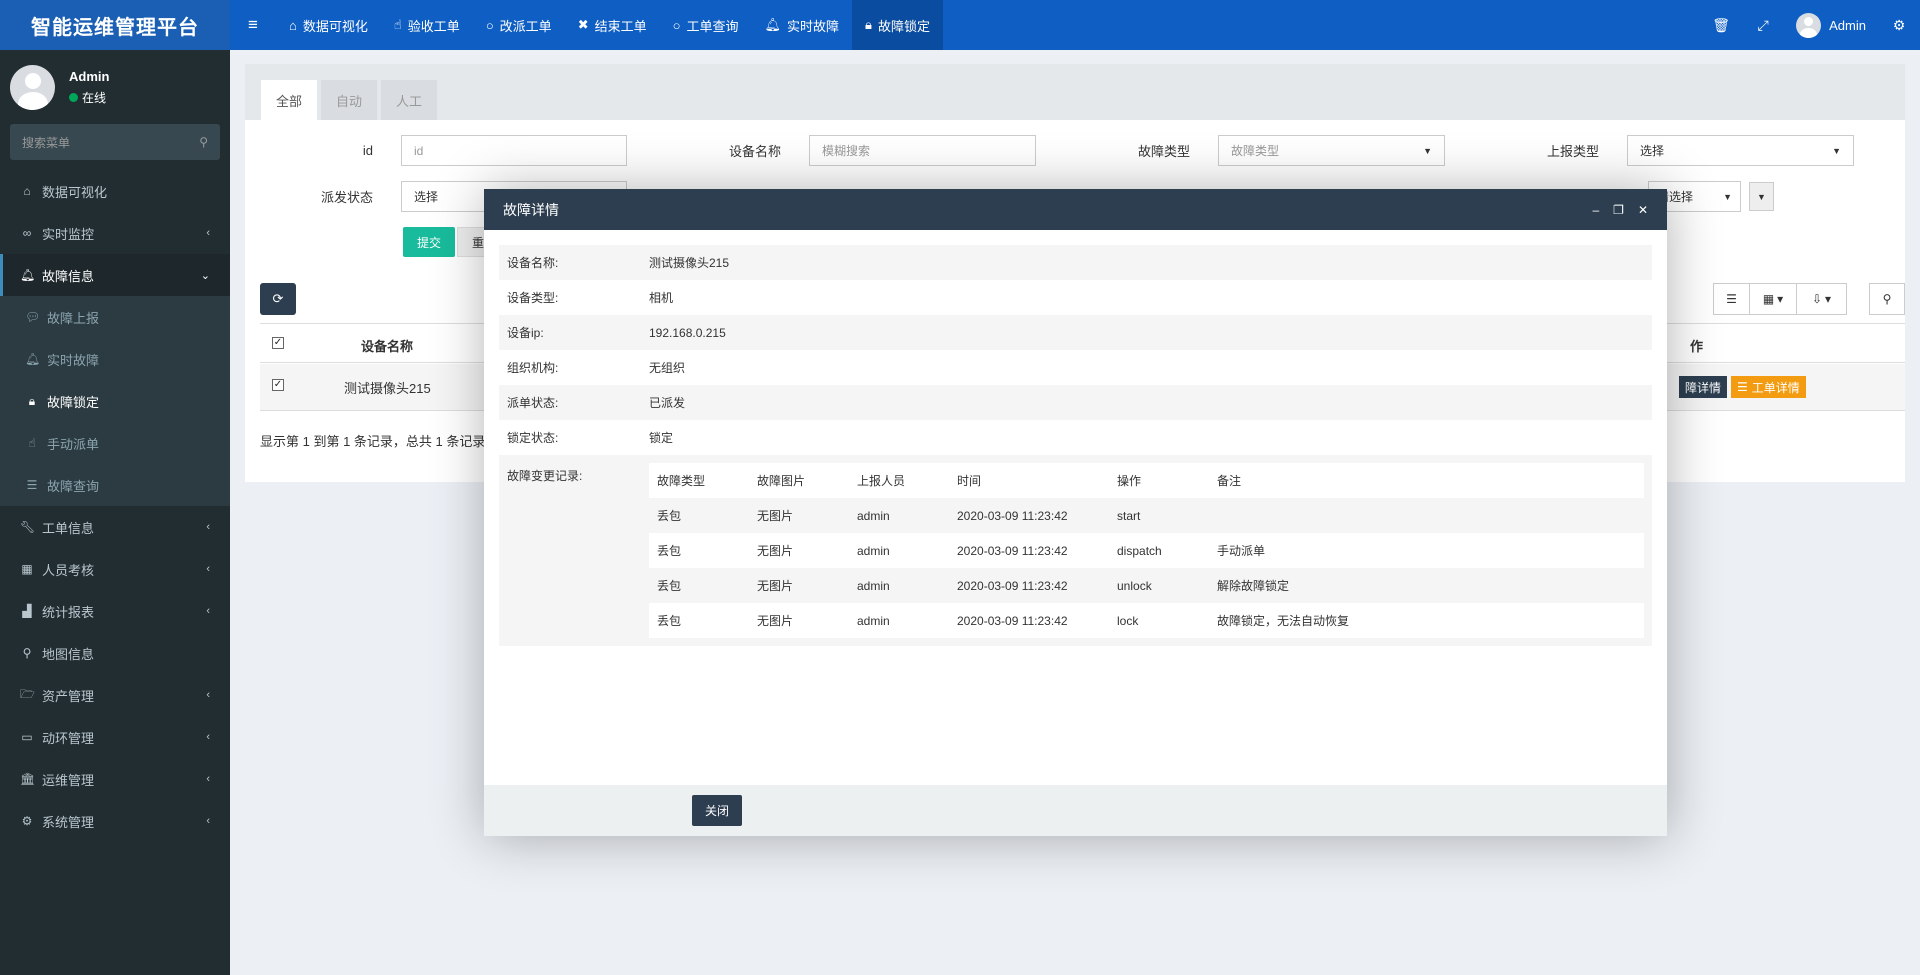  I want to click on map-marker-icon: ⚲, so click(27, 653).